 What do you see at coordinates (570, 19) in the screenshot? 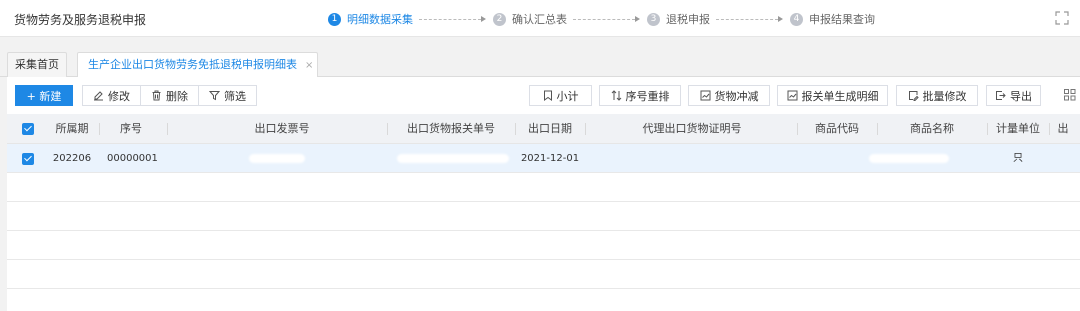
I see `step-2: 2 确认汇总表` at bounding box center [570, 19].